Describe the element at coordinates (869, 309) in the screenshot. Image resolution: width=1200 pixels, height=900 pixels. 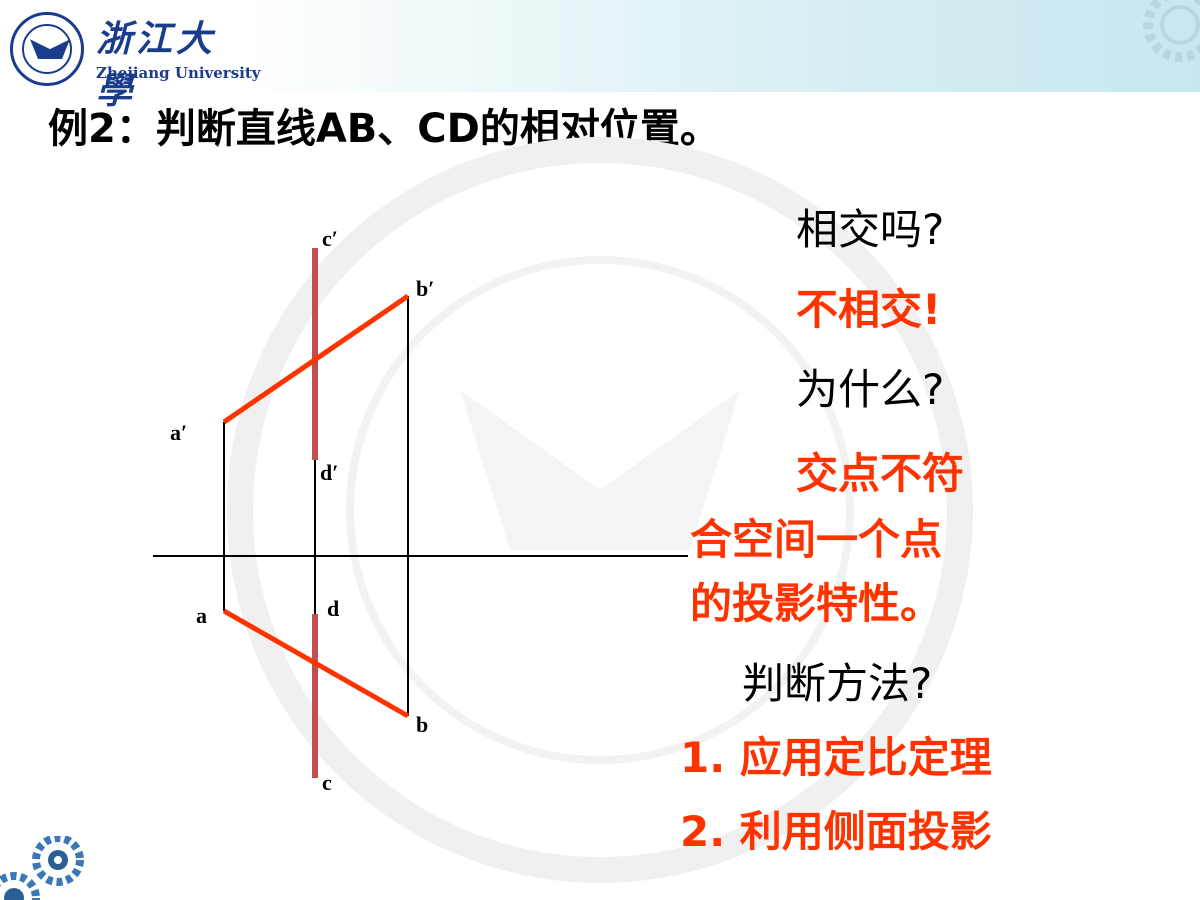
I see `answer-not-intersect: 不相交!` at that location.